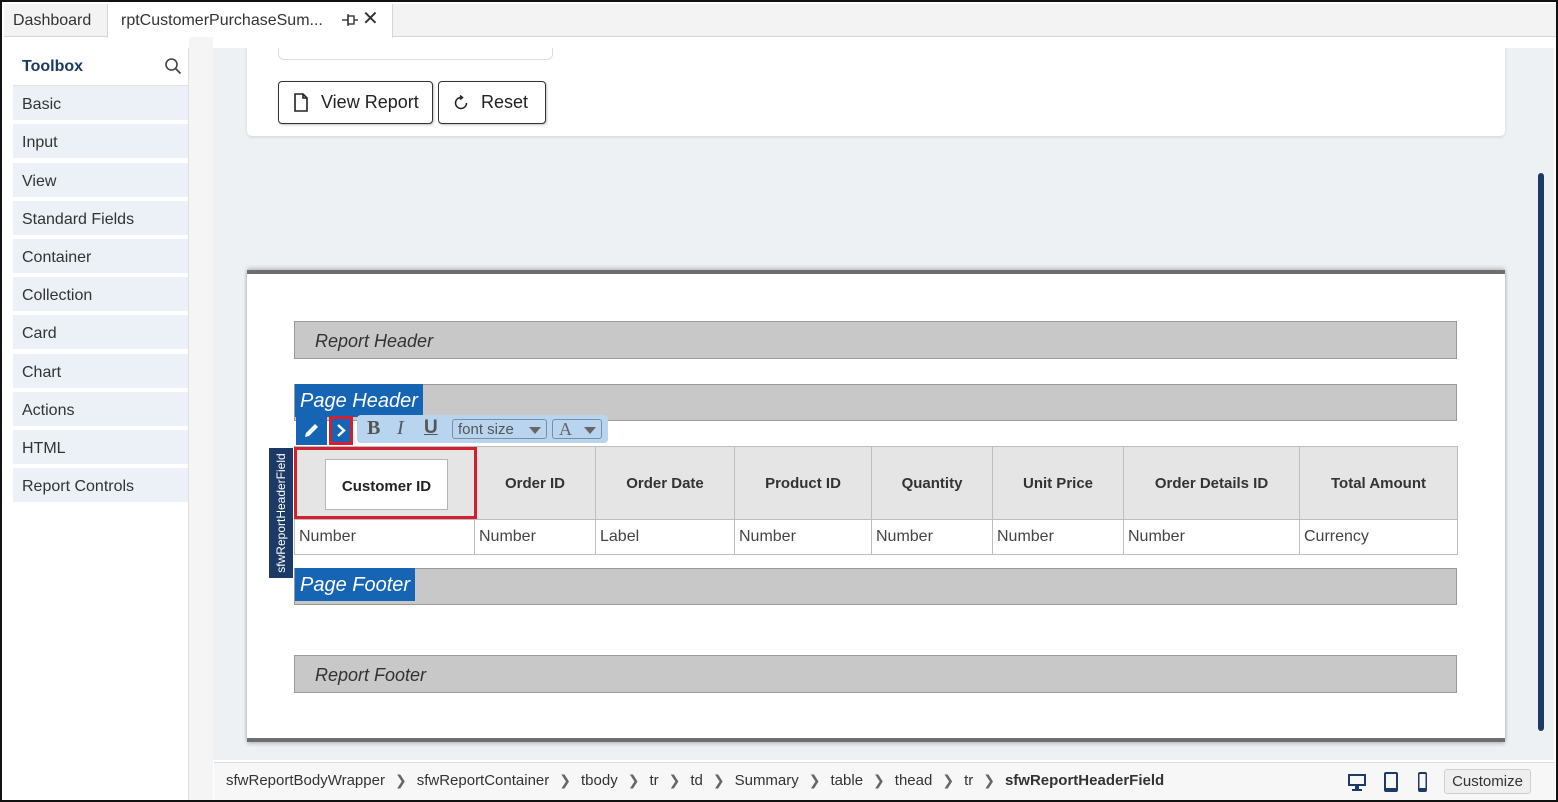  I want to click on search-icon, so click(173, 66).